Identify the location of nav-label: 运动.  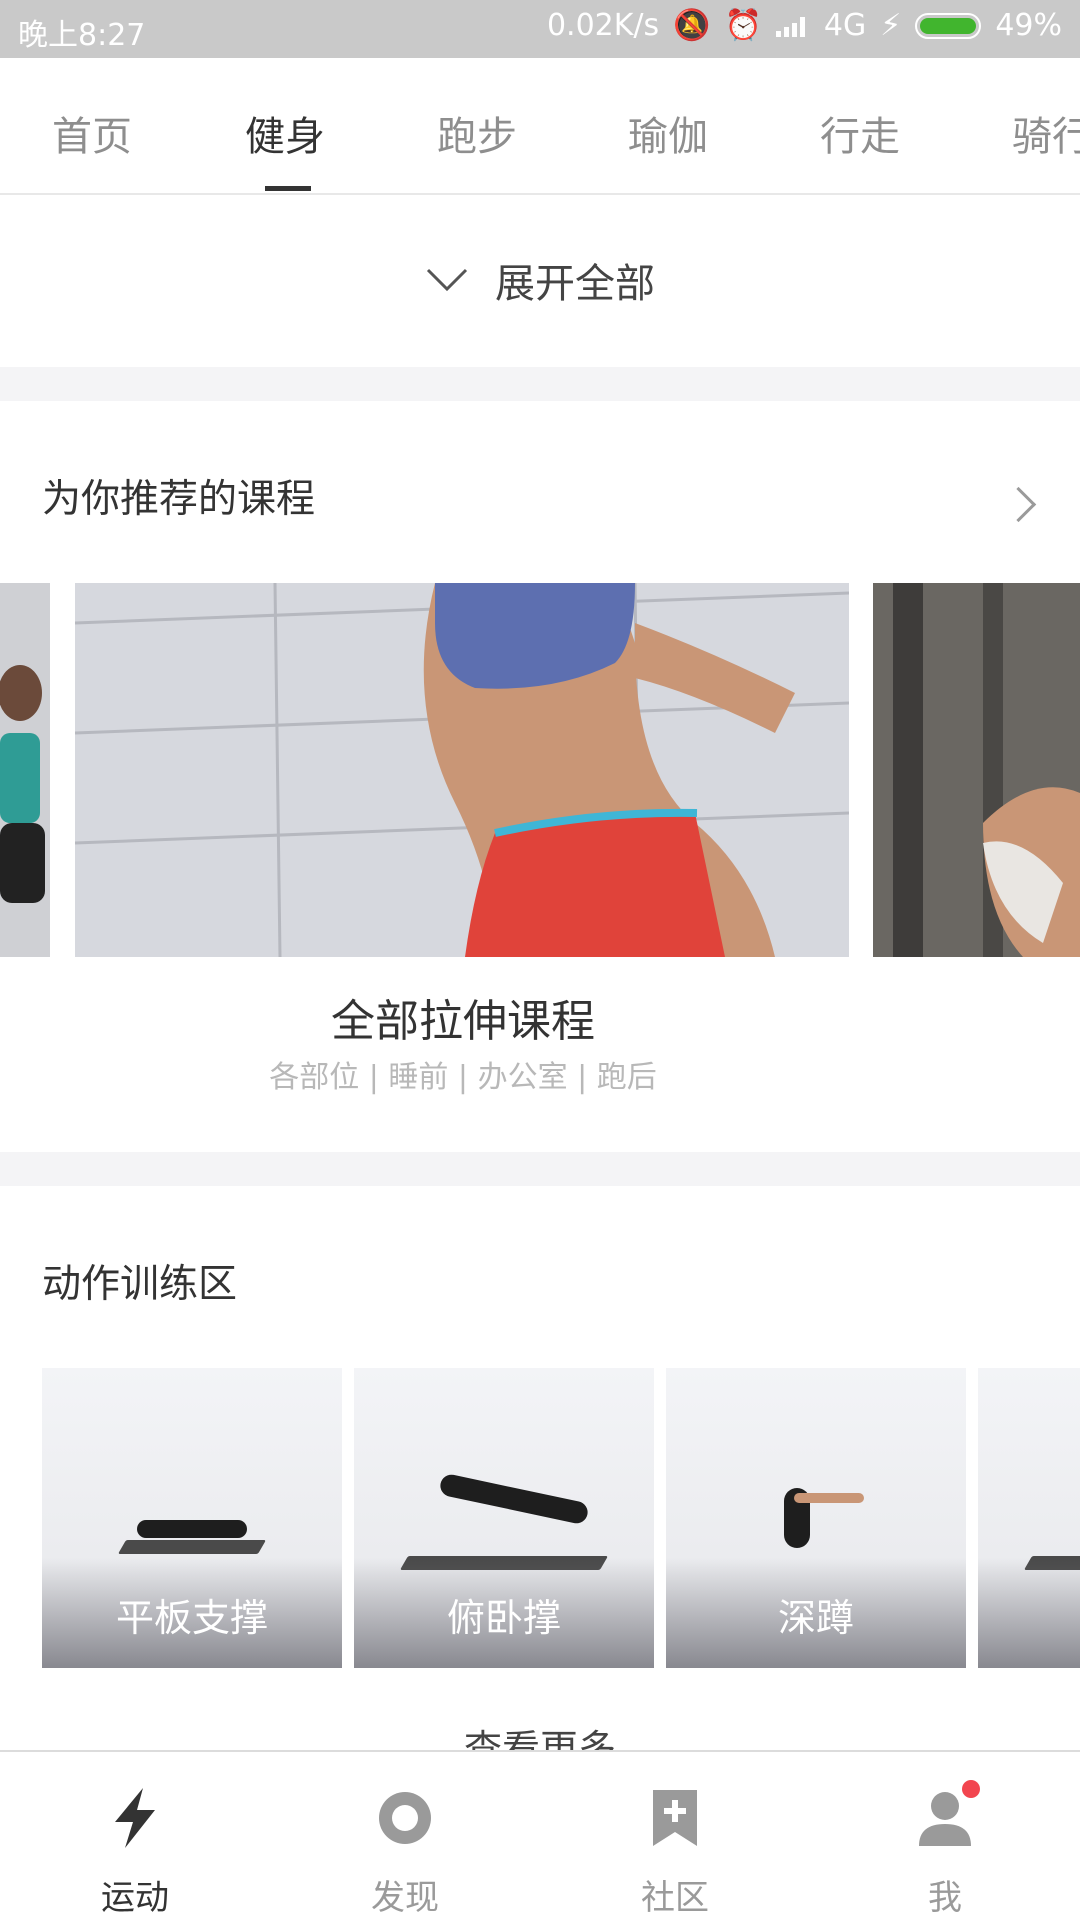
(135, 1898).